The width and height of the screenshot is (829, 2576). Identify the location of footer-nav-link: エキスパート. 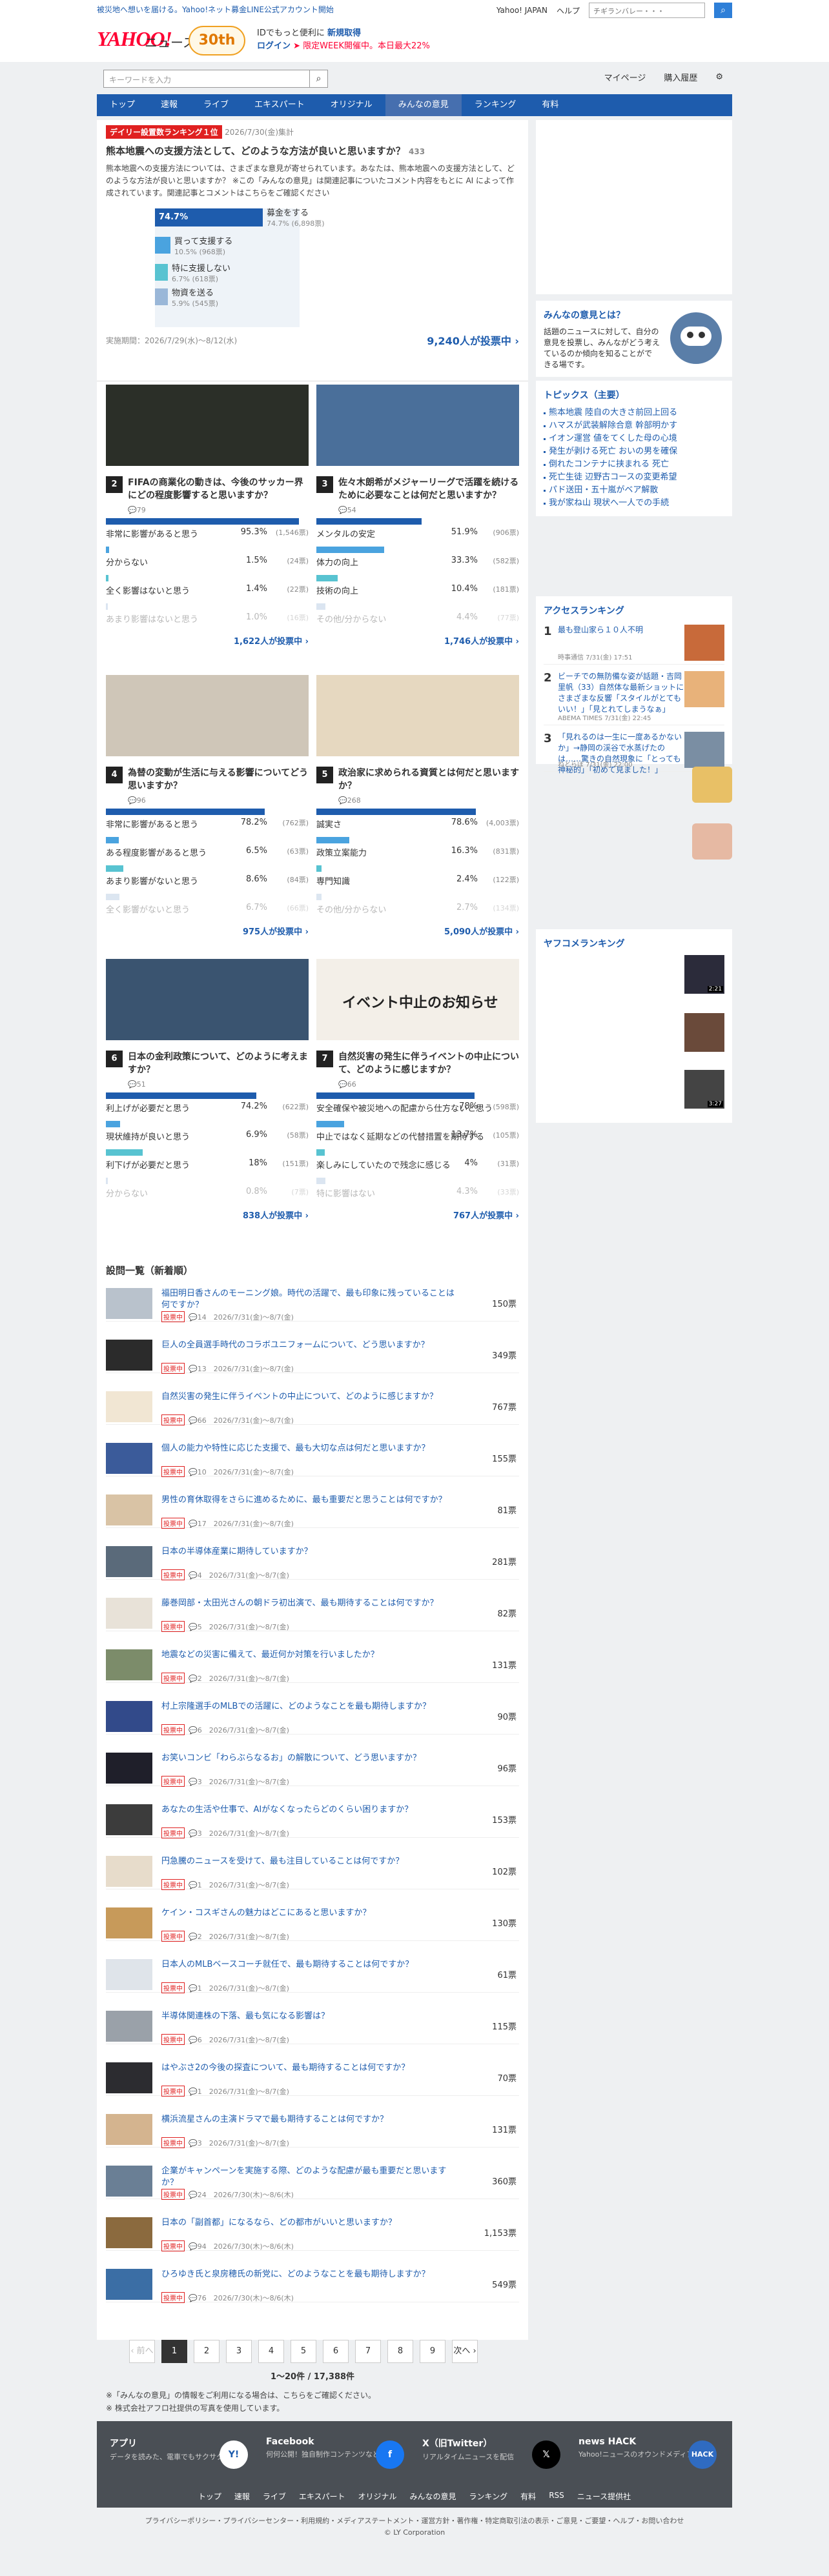
(322, 2496).